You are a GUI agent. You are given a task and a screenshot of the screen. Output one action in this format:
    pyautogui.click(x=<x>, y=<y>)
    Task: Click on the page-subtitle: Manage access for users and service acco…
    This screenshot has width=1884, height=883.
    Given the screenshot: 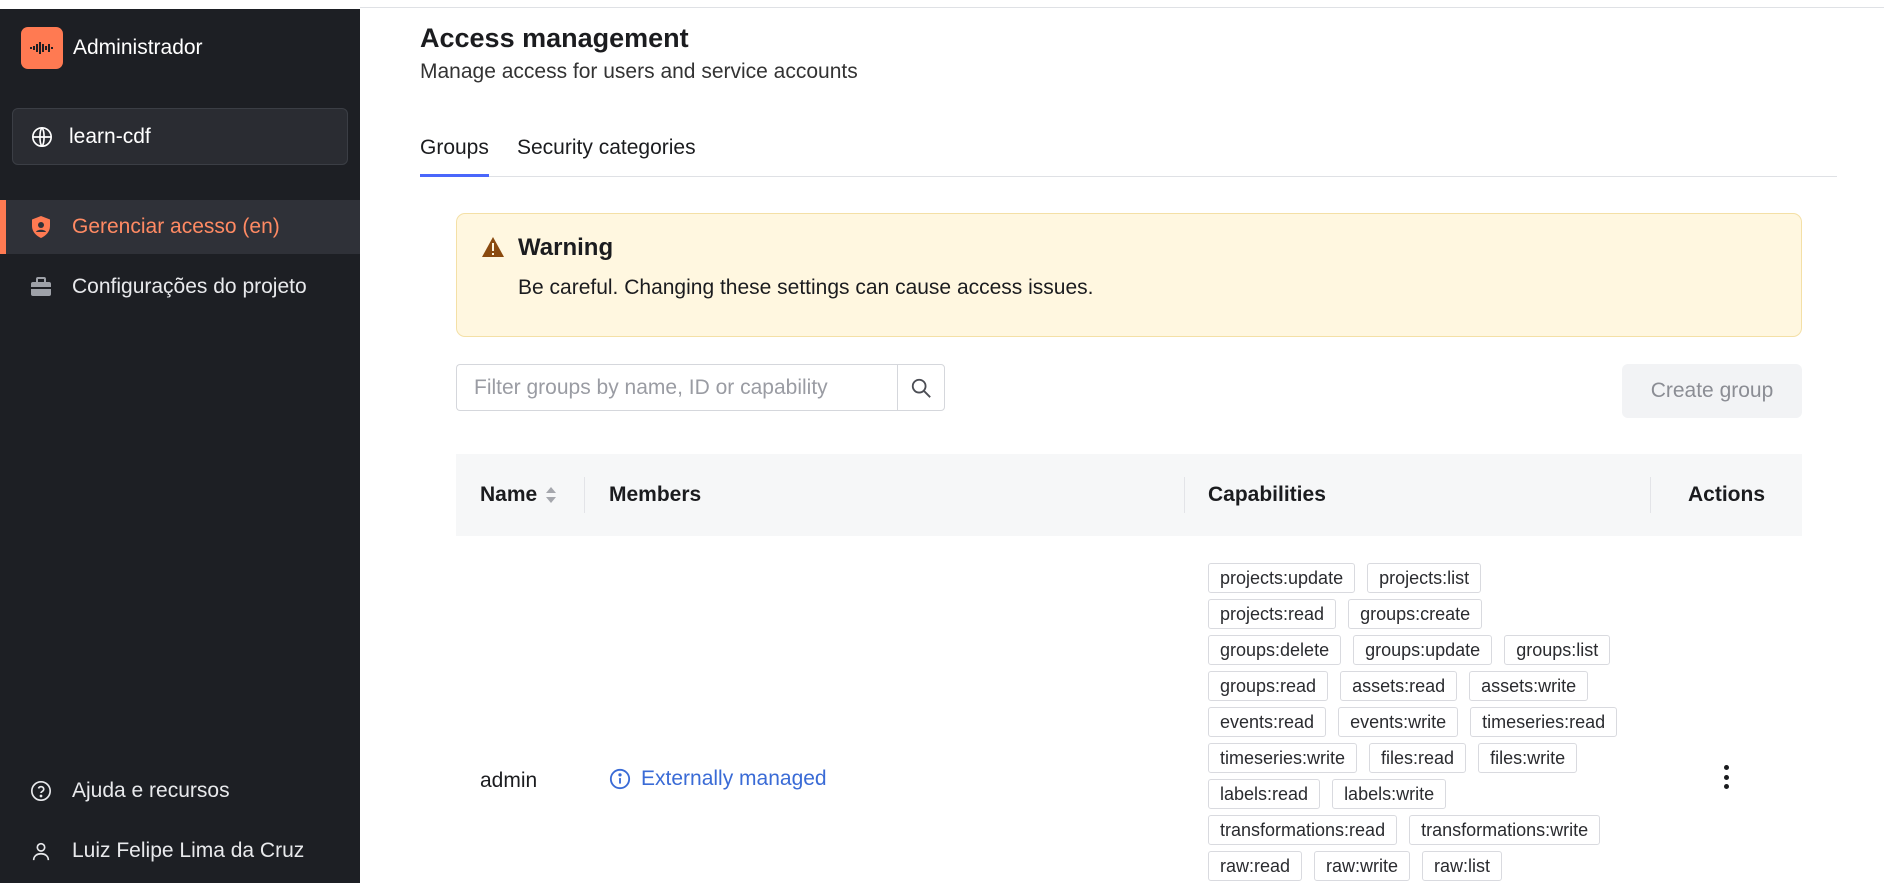 What is the action you would take?
    pyautogui.click(x=639, y=71)
    